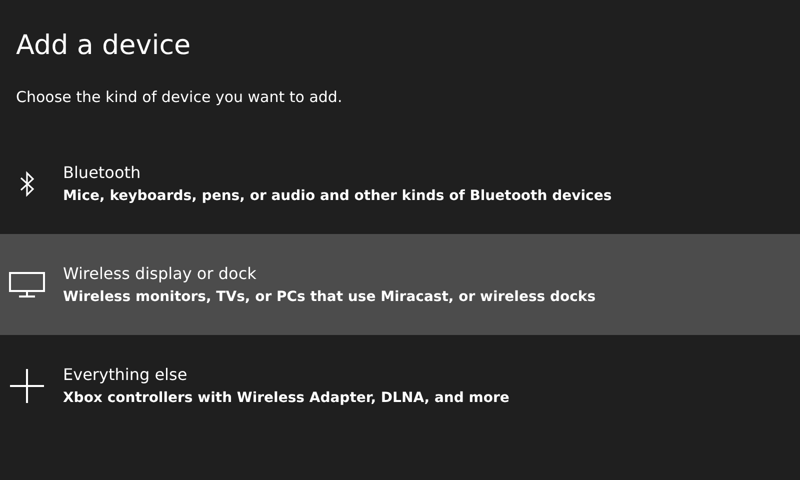  I want to click on plus-icon, so click(27, 386).